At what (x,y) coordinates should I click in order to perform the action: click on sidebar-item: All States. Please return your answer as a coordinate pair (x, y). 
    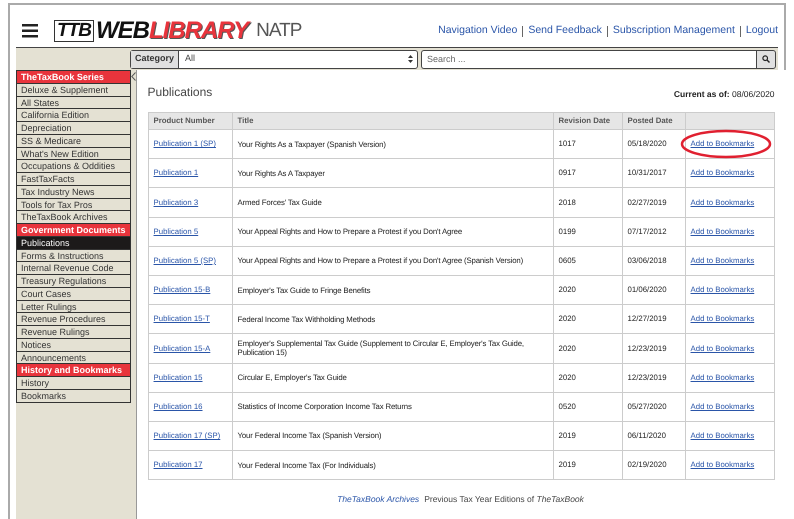
    Looking at the image, I should click on (73, 103).